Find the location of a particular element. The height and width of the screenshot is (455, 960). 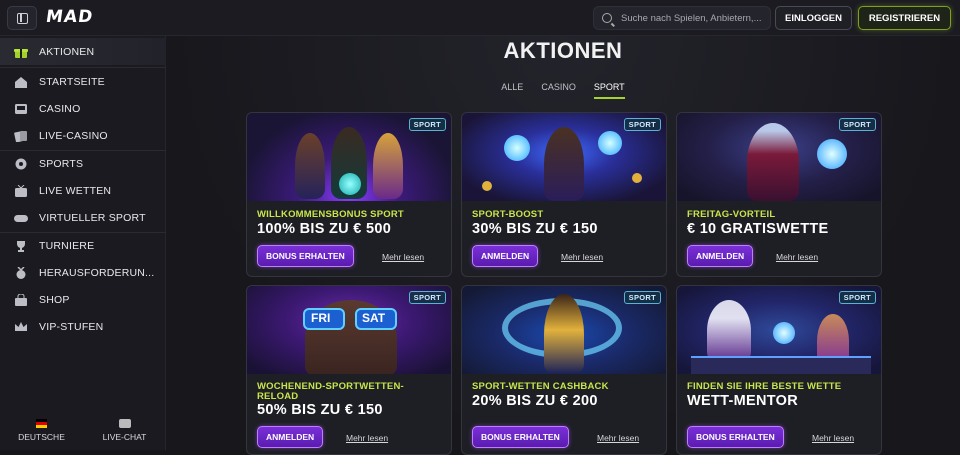

filter-tabs: ALLE CASINO SPORT is located at coordinates (563, 90).